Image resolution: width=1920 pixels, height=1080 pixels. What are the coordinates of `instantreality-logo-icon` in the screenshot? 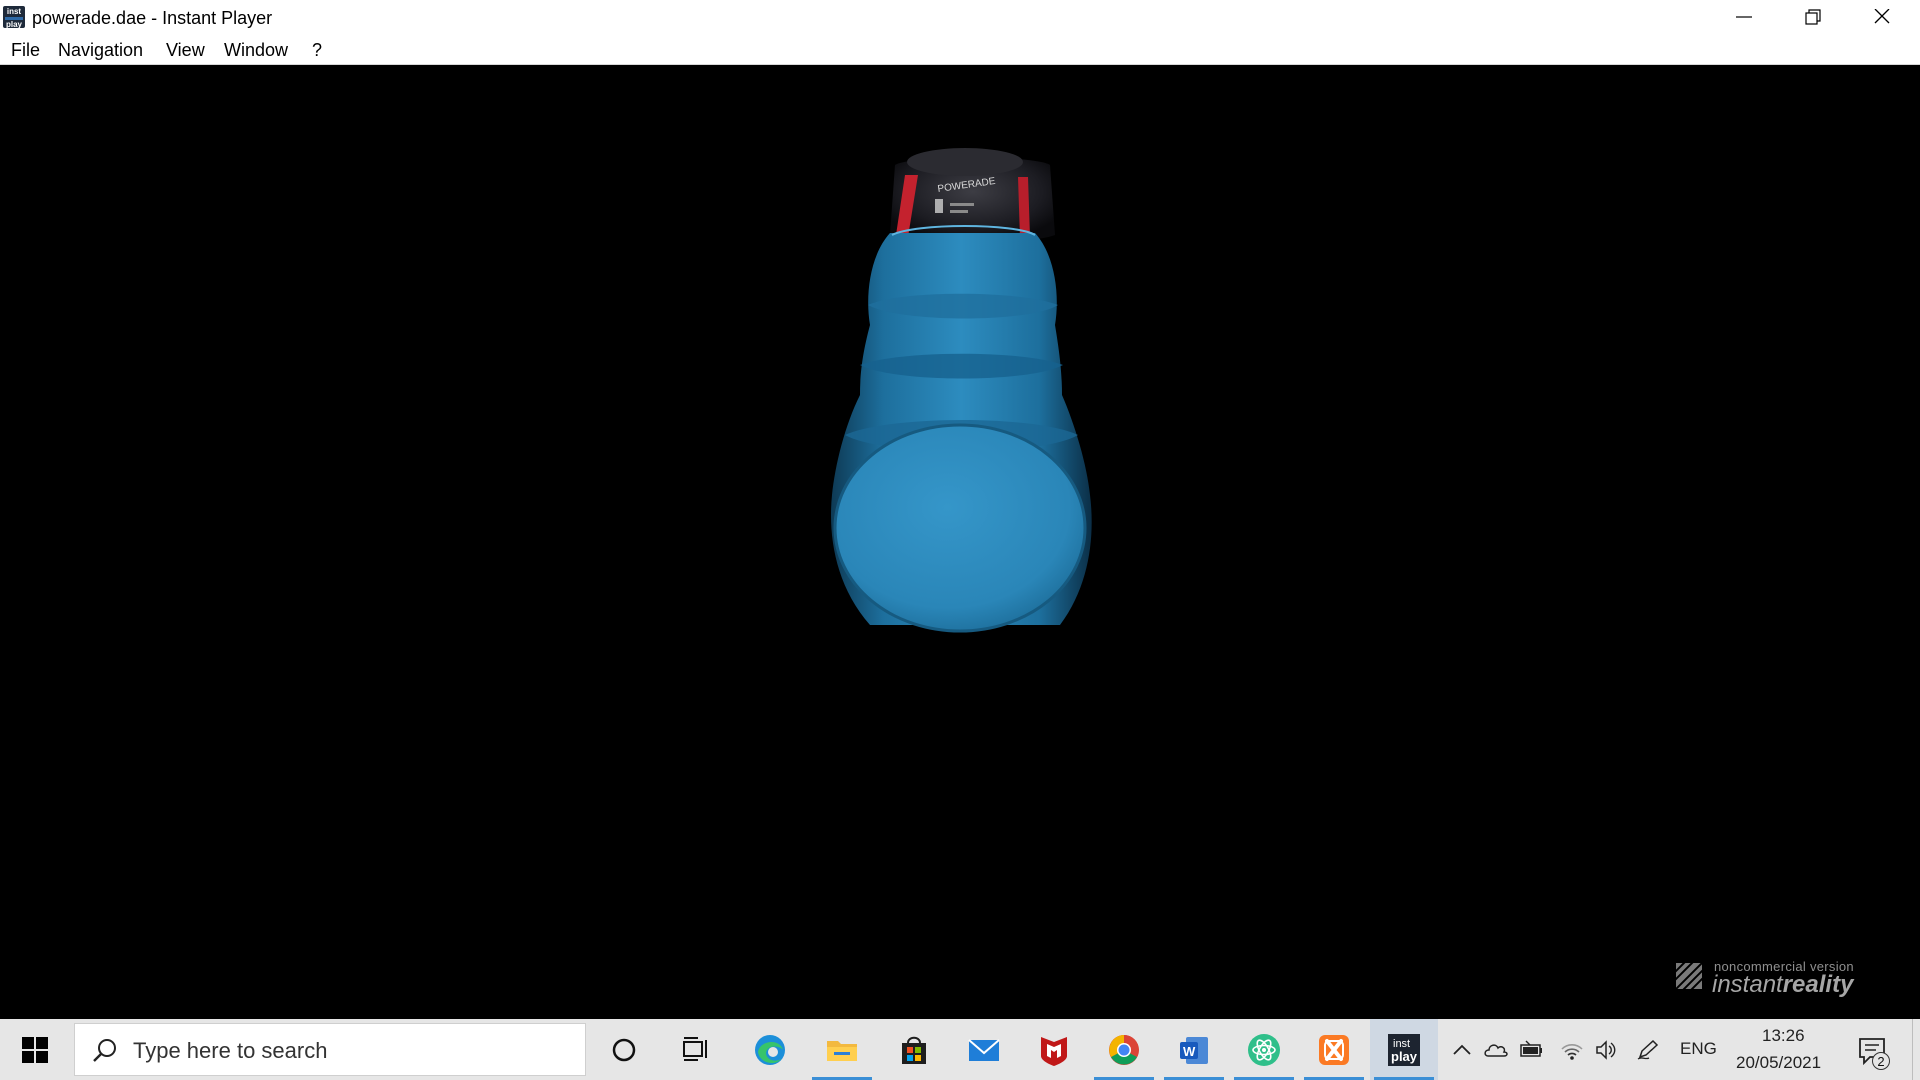 It's located at (1689, 976).